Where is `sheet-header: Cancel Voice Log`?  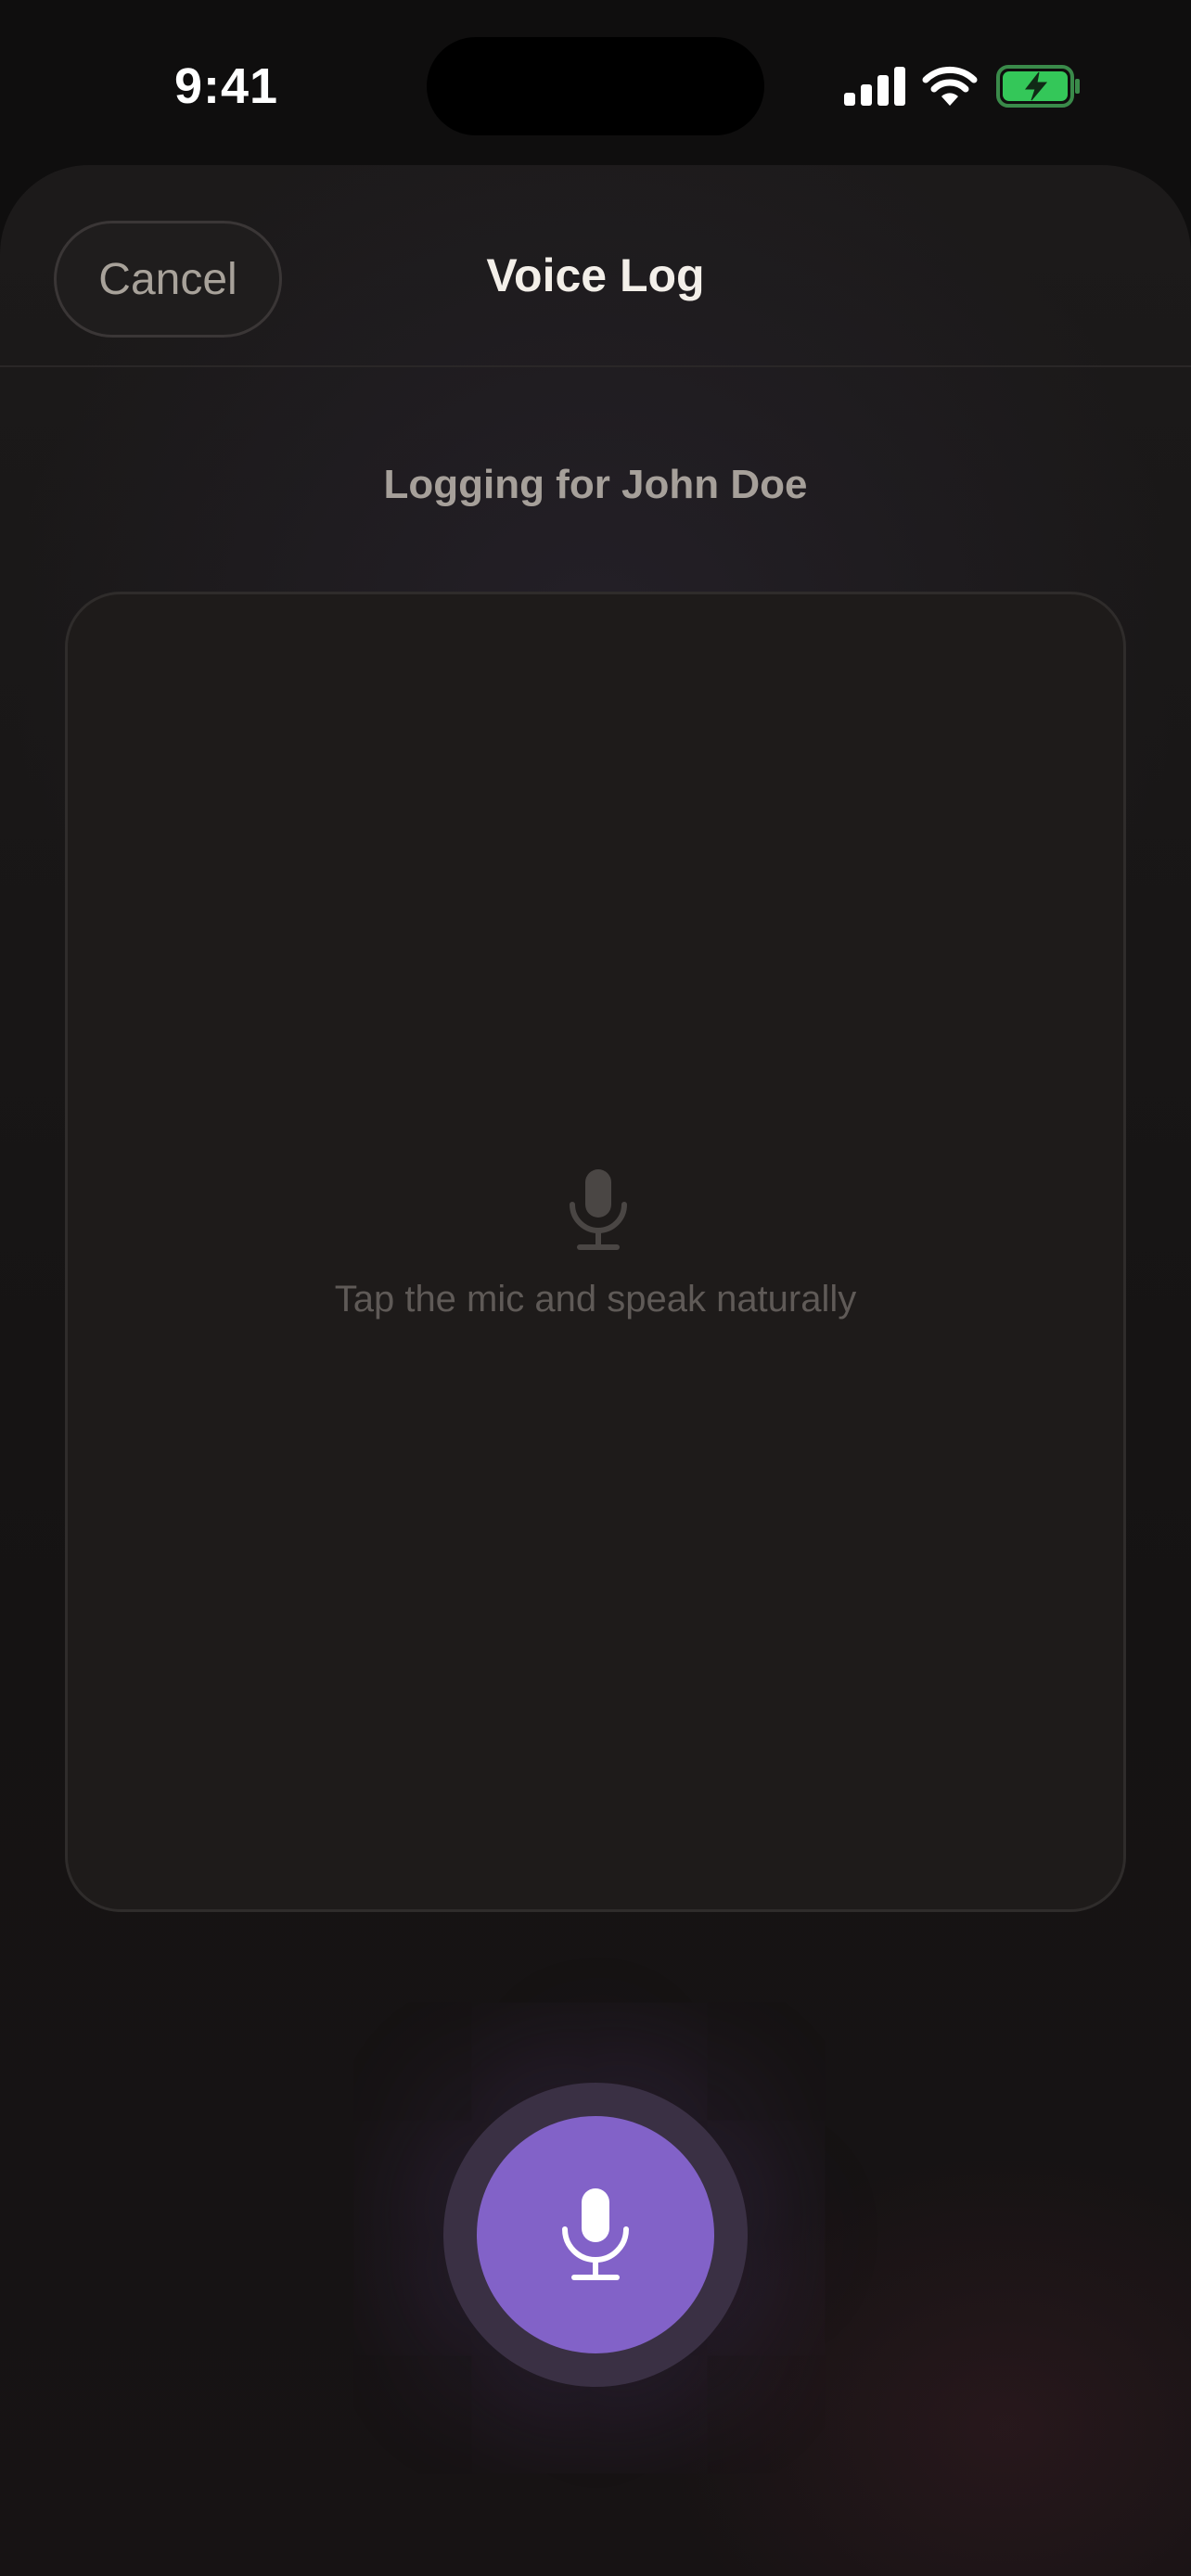
sheet-header: Cancel Voice Log is located at coordinates (595, 266).